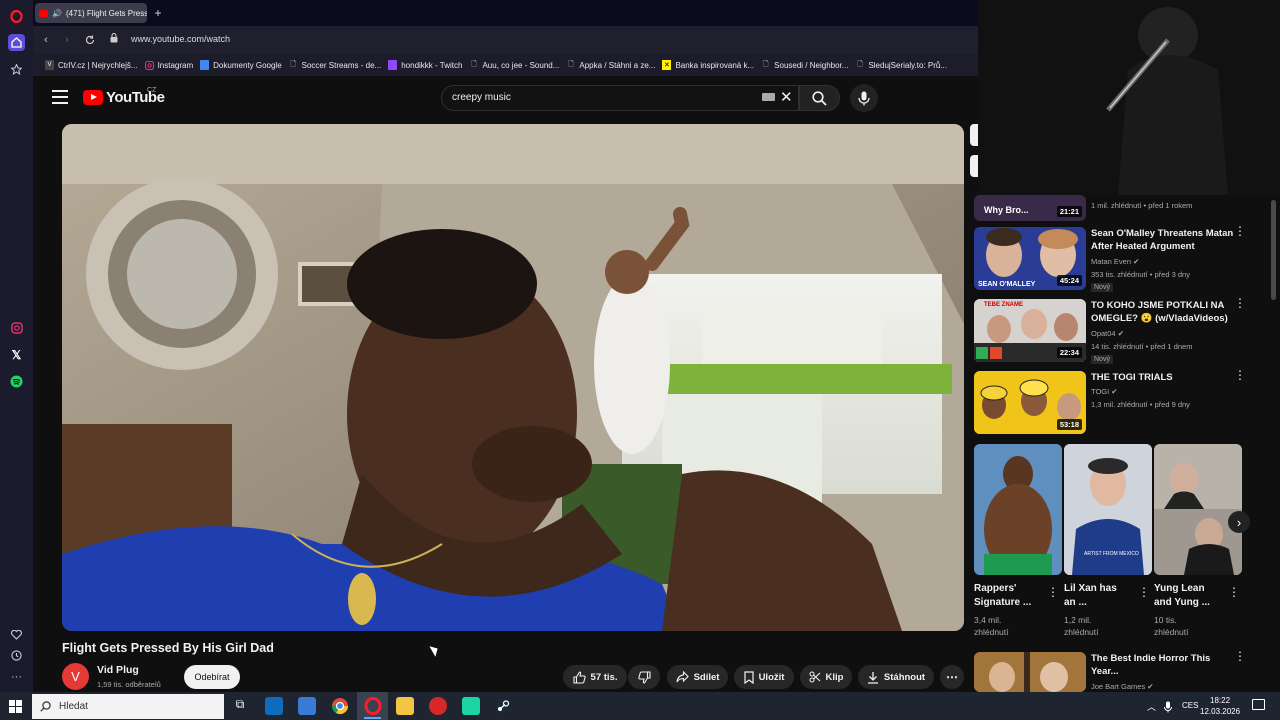  What do you see at coordinates (952, 677) in the screenshot?
I see `more-actions-button: ⋯` at bounding box center [952, 677].